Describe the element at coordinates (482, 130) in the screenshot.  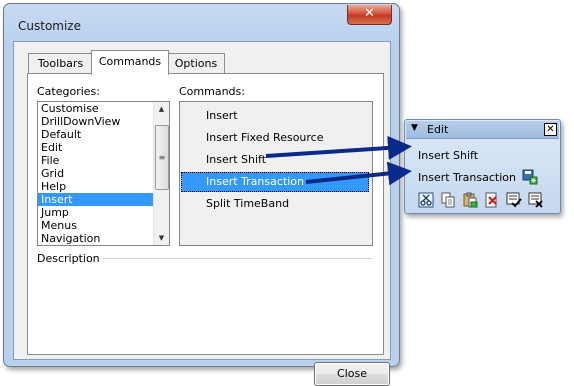
I see `edit-toolbar-titlebar: ▼ Edit ✕` at that location.